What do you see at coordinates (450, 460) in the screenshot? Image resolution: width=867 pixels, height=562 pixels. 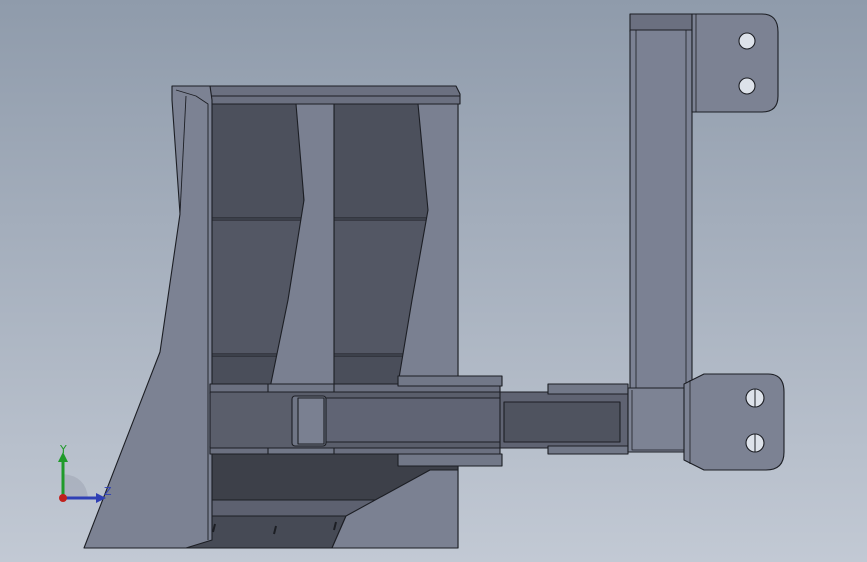 I see `arm-bottom-tab-right` at bounding box center [450, 460].